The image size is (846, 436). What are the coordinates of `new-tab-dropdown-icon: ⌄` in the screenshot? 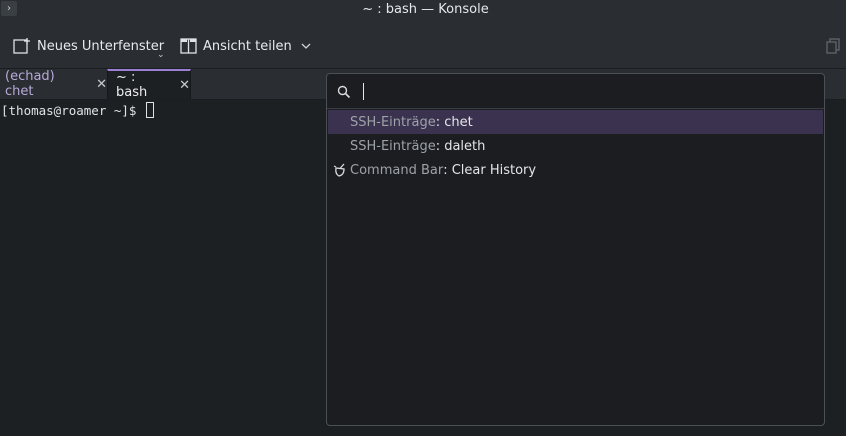 It's located at (161, 55).